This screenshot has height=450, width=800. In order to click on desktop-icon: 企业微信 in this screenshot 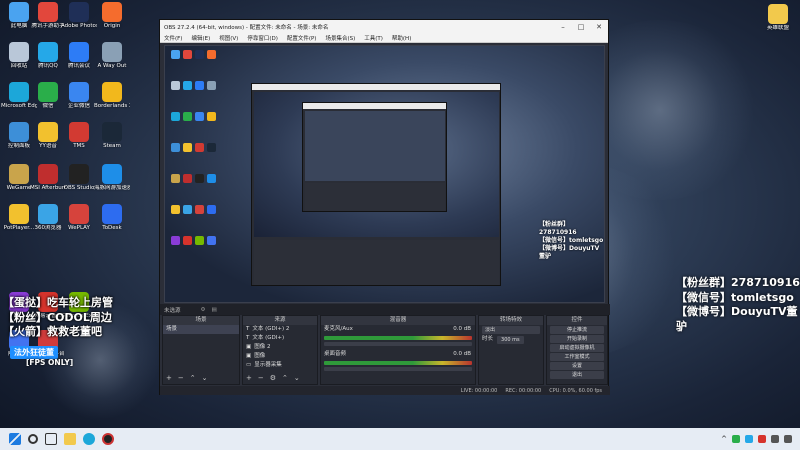, I will do `click(79, 96)`.